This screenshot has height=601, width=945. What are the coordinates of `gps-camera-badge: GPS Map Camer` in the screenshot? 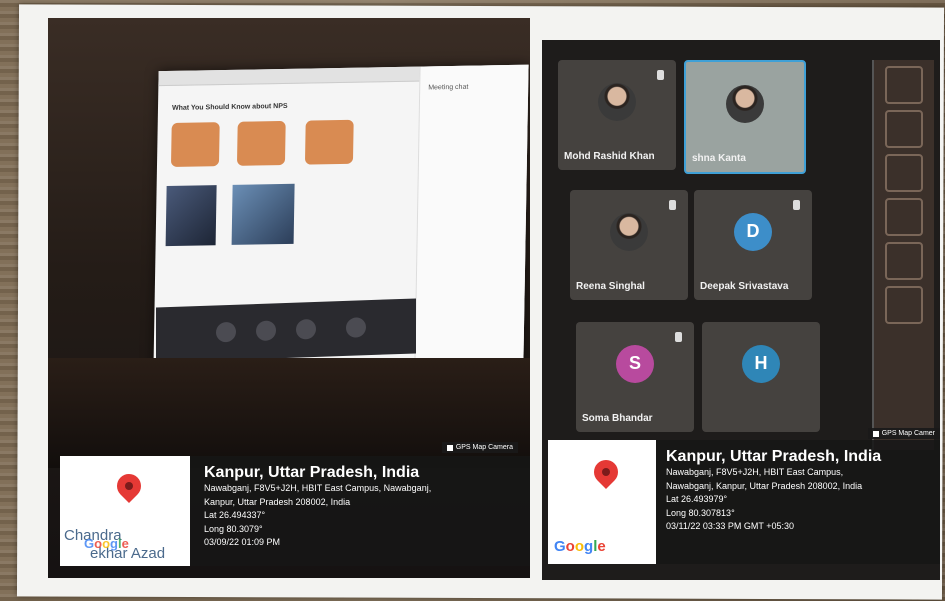 It's located at (903, 433).